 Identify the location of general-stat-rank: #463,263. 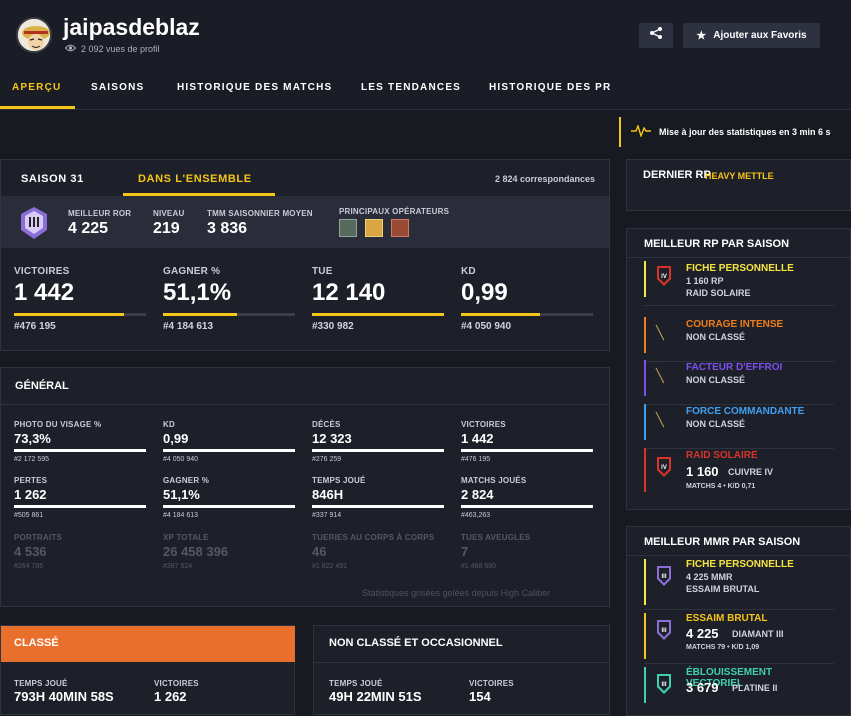
(476, 515).